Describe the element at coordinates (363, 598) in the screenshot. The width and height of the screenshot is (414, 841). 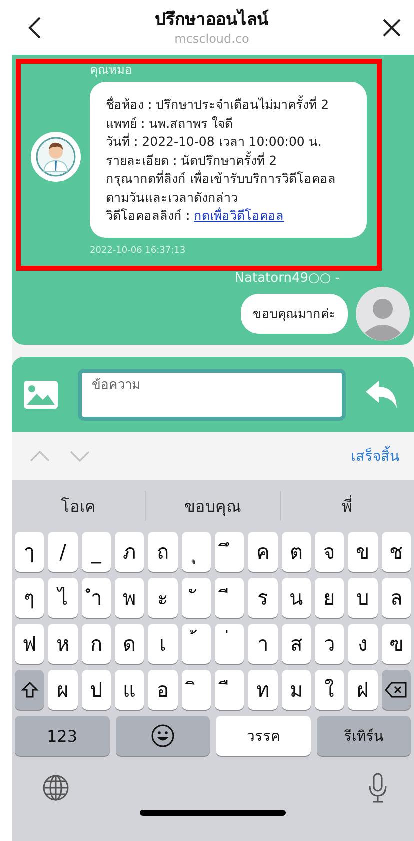
I see `letter-key: บ` at that location.